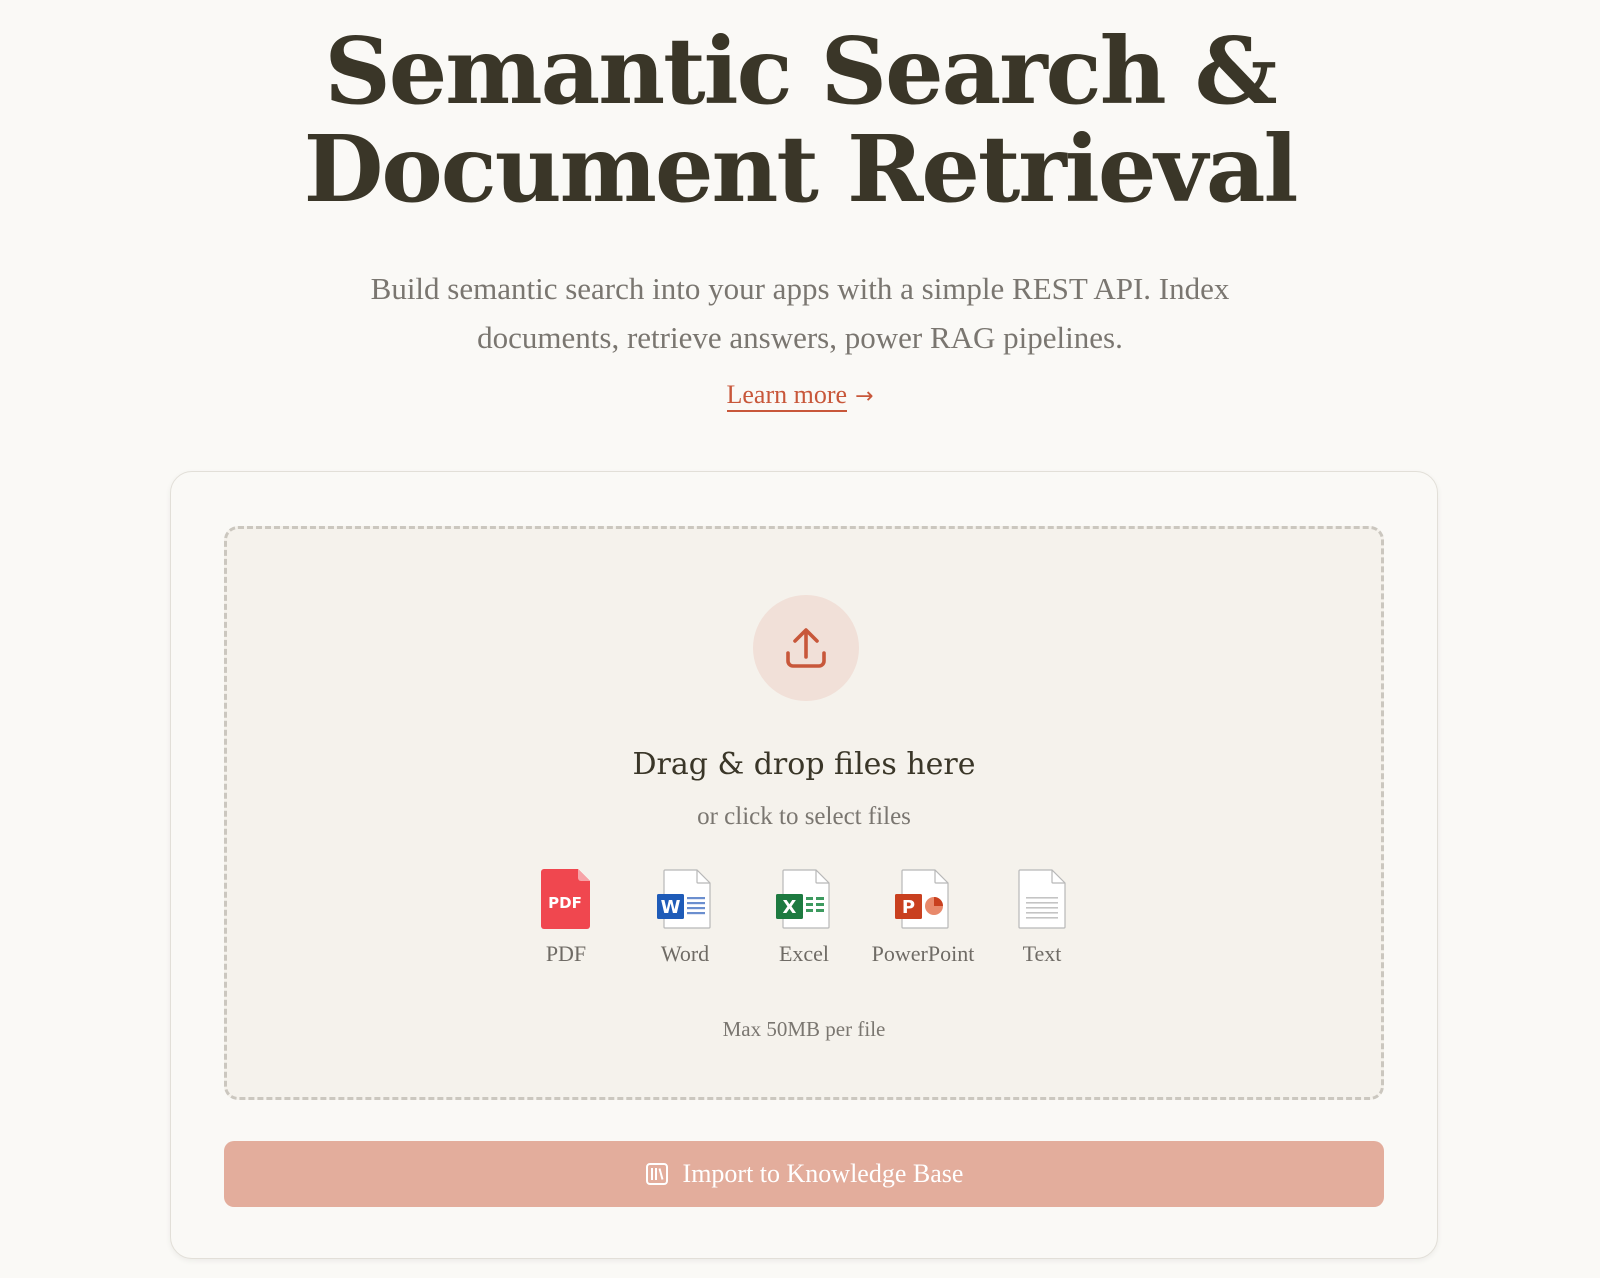  Describe the element at coordinates (684, 899) in the screenshot. I see `word-file-icon: W` at that location.